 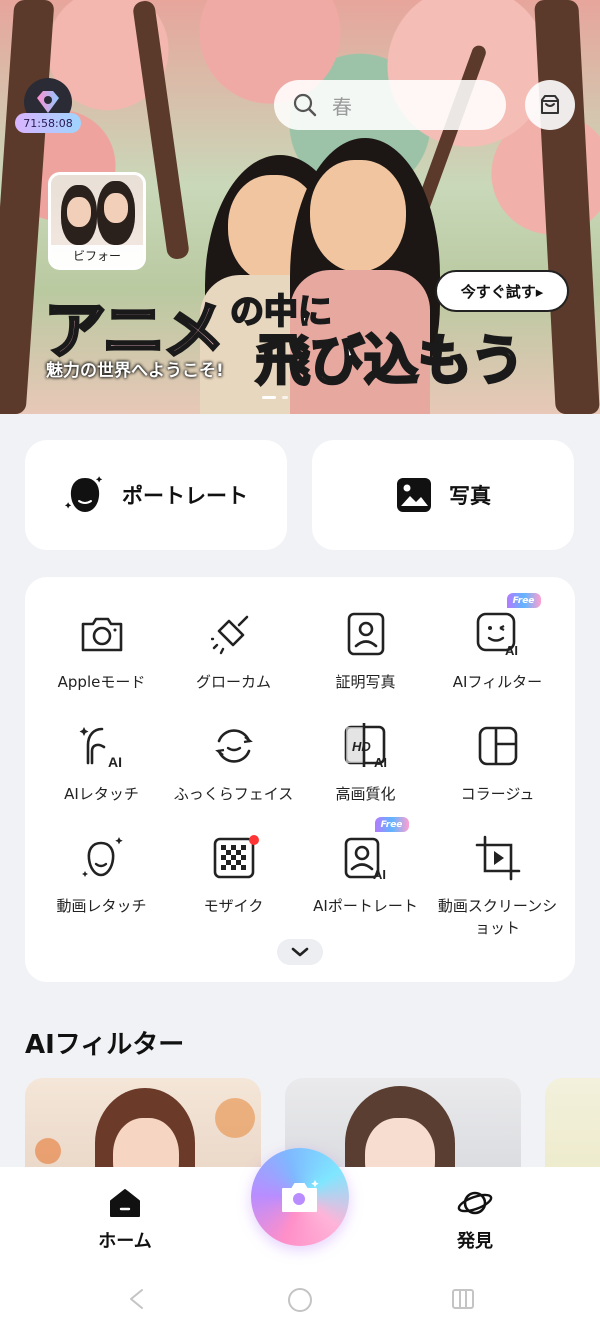 What do you see at coordinates (389, 360) in the screenshot?
I see `banner-title-jump: 飛び込もう` at bounding box center [389, 360].